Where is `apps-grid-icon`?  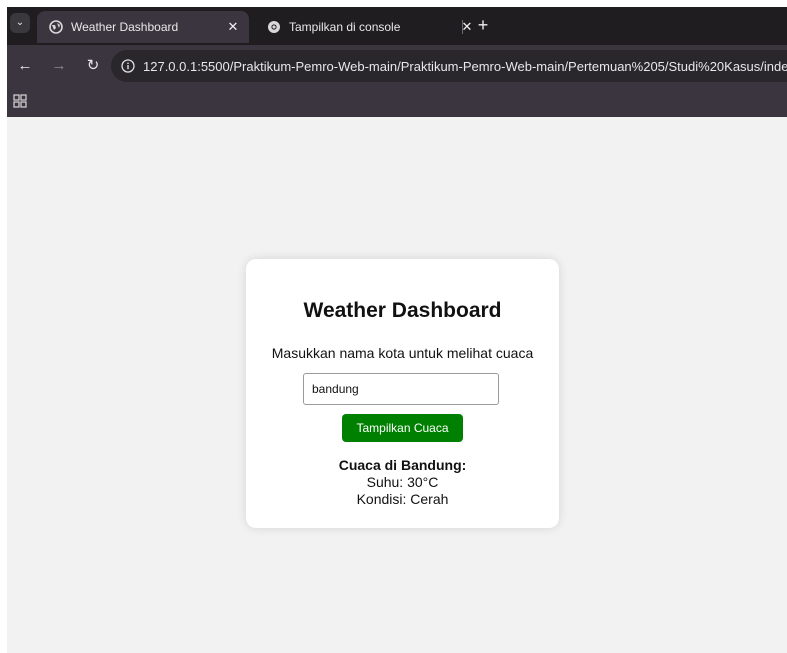 apps-grid-icon is located at coordinates (21, 102).